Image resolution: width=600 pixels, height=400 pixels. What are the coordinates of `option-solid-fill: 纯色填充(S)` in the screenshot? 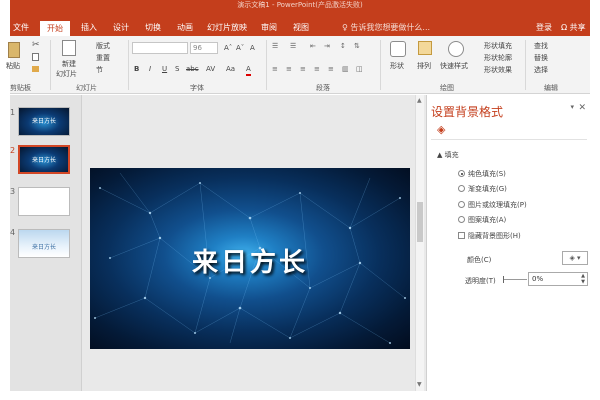 It's located at (487, 174).